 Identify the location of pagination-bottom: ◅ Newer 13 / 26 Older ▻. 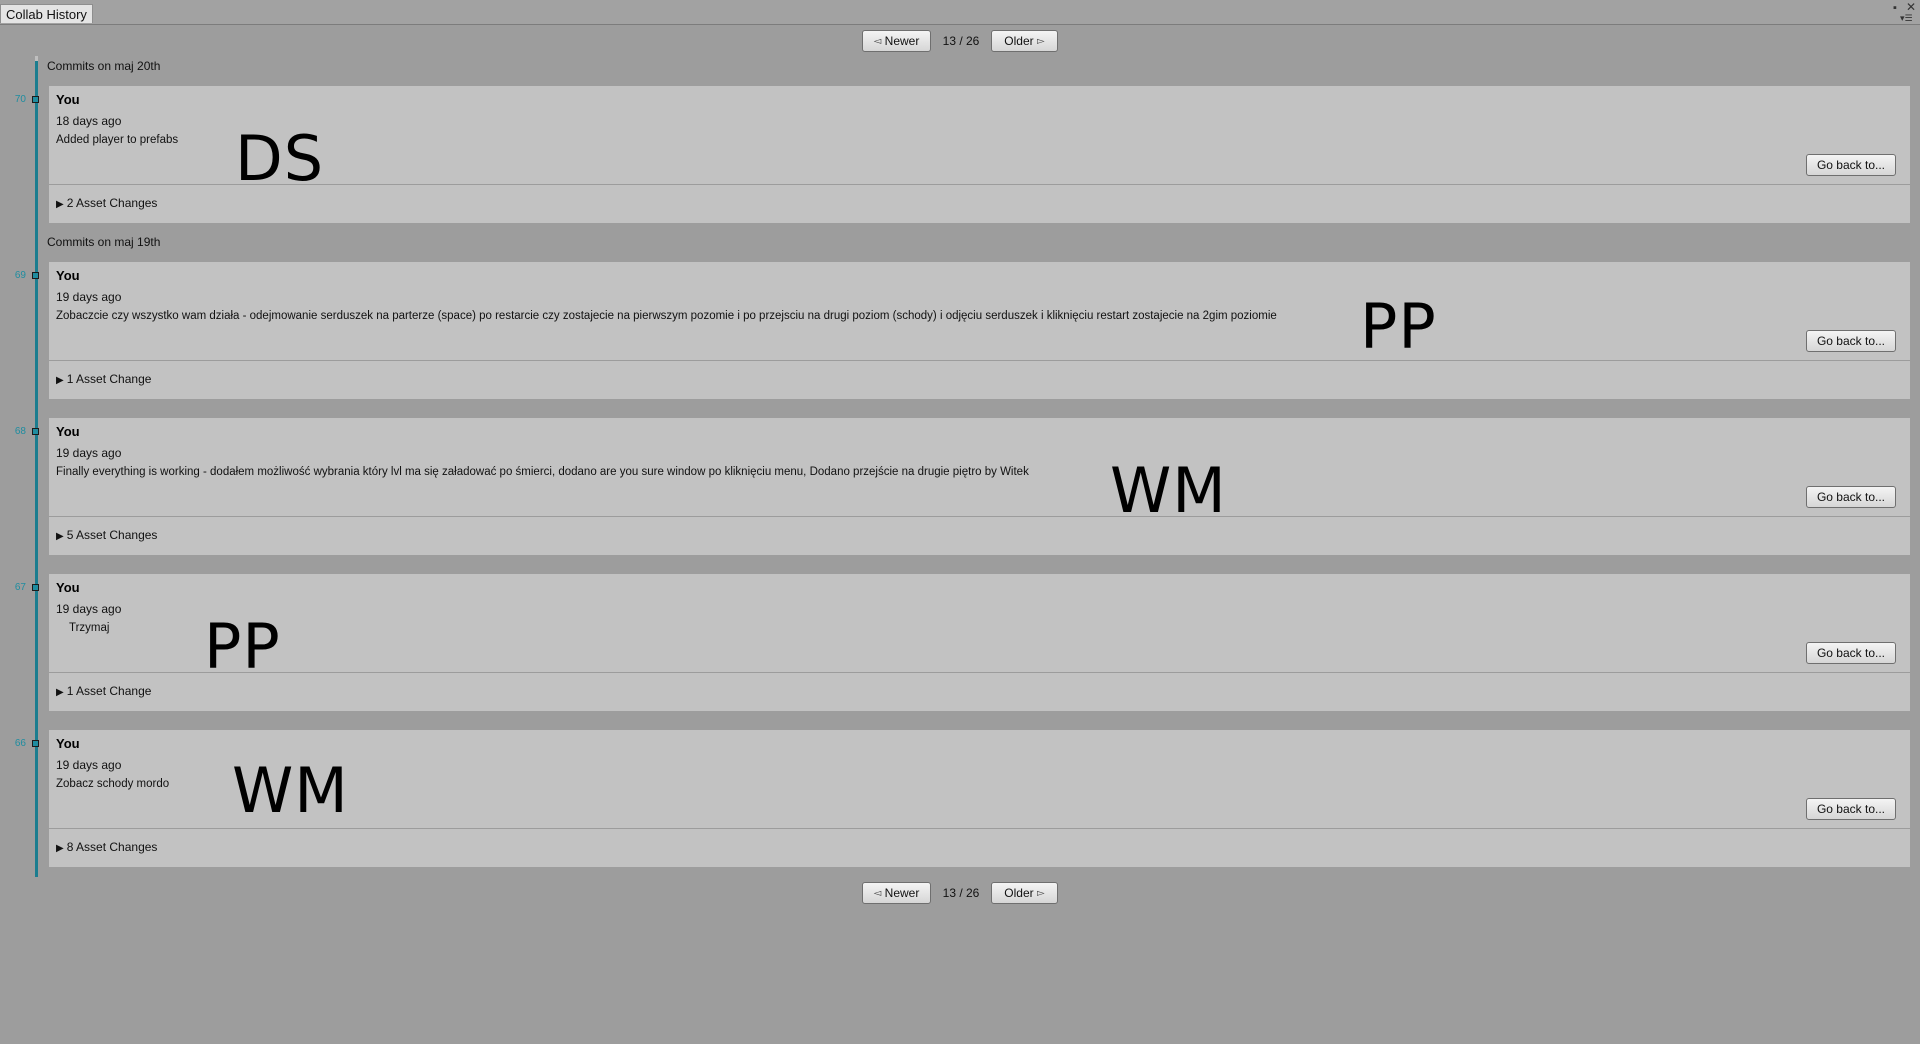
(960, 893).